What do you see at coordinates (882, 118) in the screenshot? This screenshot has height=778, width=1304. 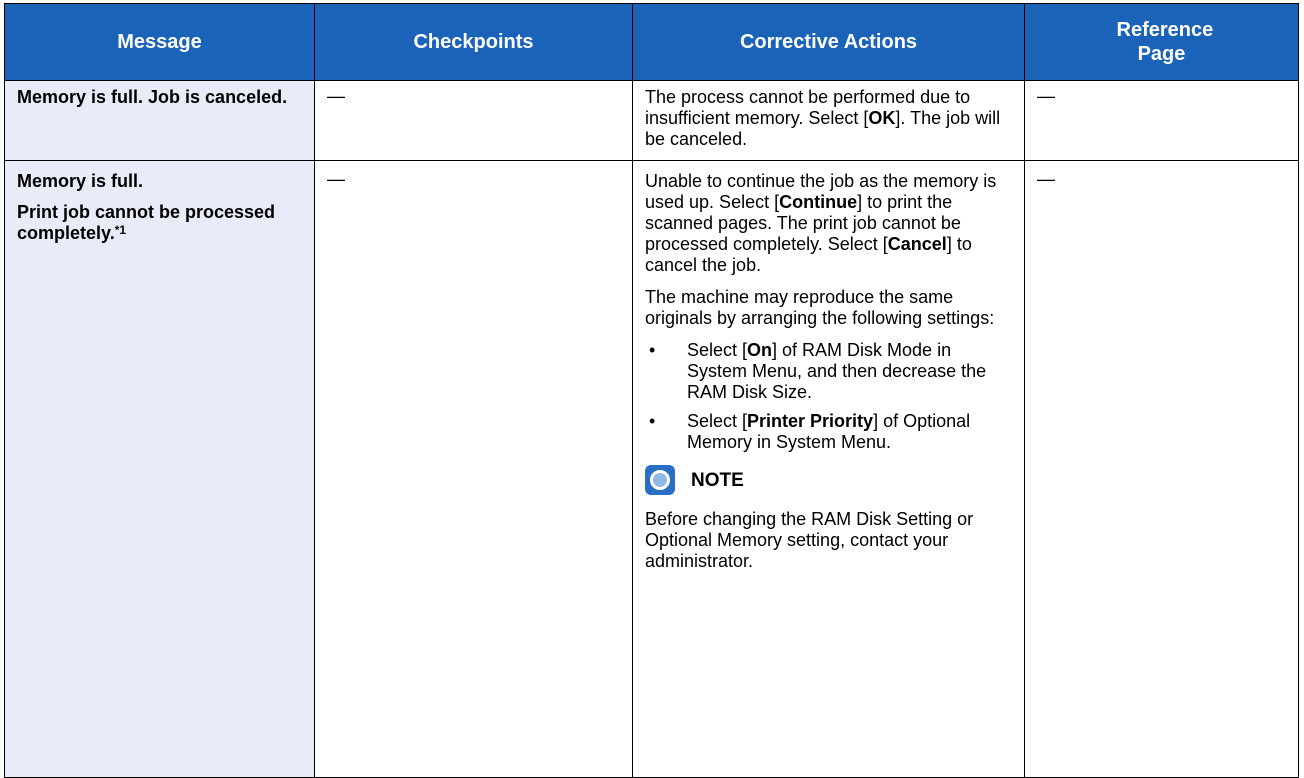 I see `corrective-keyword: OK` at bounding box center [882, 118].